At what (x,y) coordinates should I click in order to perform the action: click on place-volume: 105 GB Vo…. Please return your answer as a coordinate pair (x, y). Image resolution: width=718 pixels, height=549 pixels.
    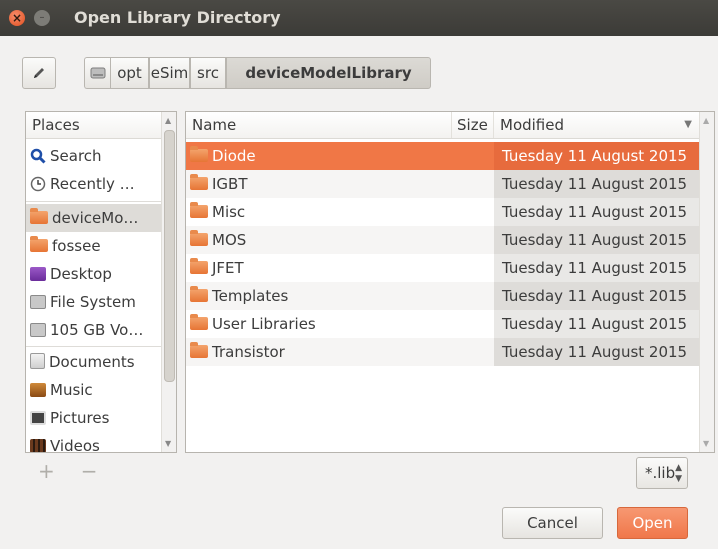
    Looking at the image, I should click on (94, 330).